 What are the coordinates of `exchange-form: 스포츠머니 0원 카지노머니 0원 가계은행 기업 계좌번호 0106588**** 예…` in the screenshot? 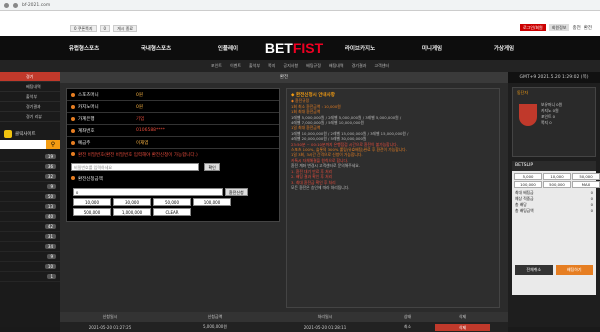 It's located at (173, 155).